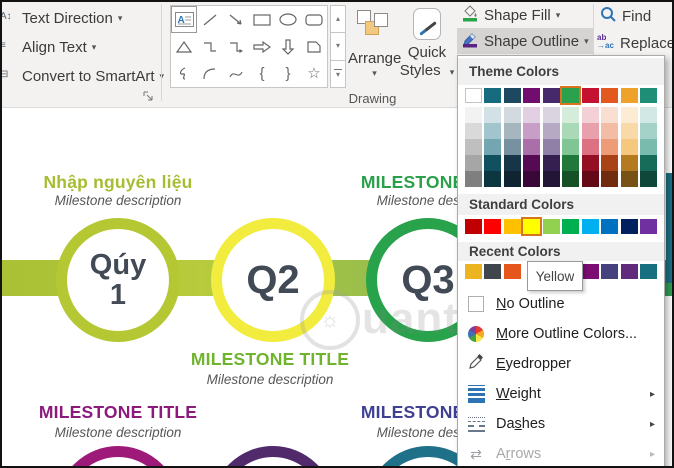 Image resolution: width=674 pixels, height=468 pixels. I want to click on shape-star: ☆, so click(314, 73).